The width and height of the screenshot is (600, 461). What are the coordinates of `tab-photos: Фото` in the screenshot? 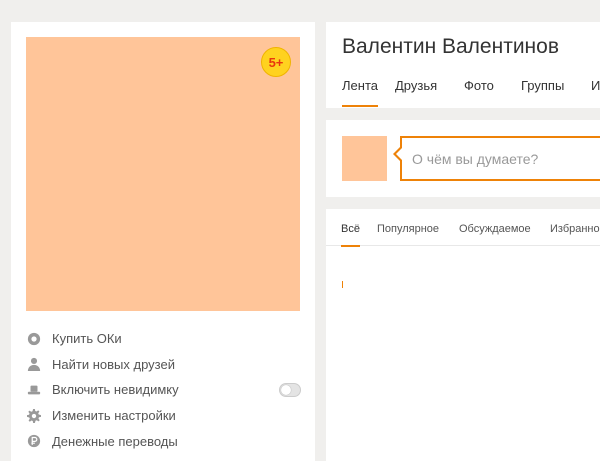 It's located at (479, 85).